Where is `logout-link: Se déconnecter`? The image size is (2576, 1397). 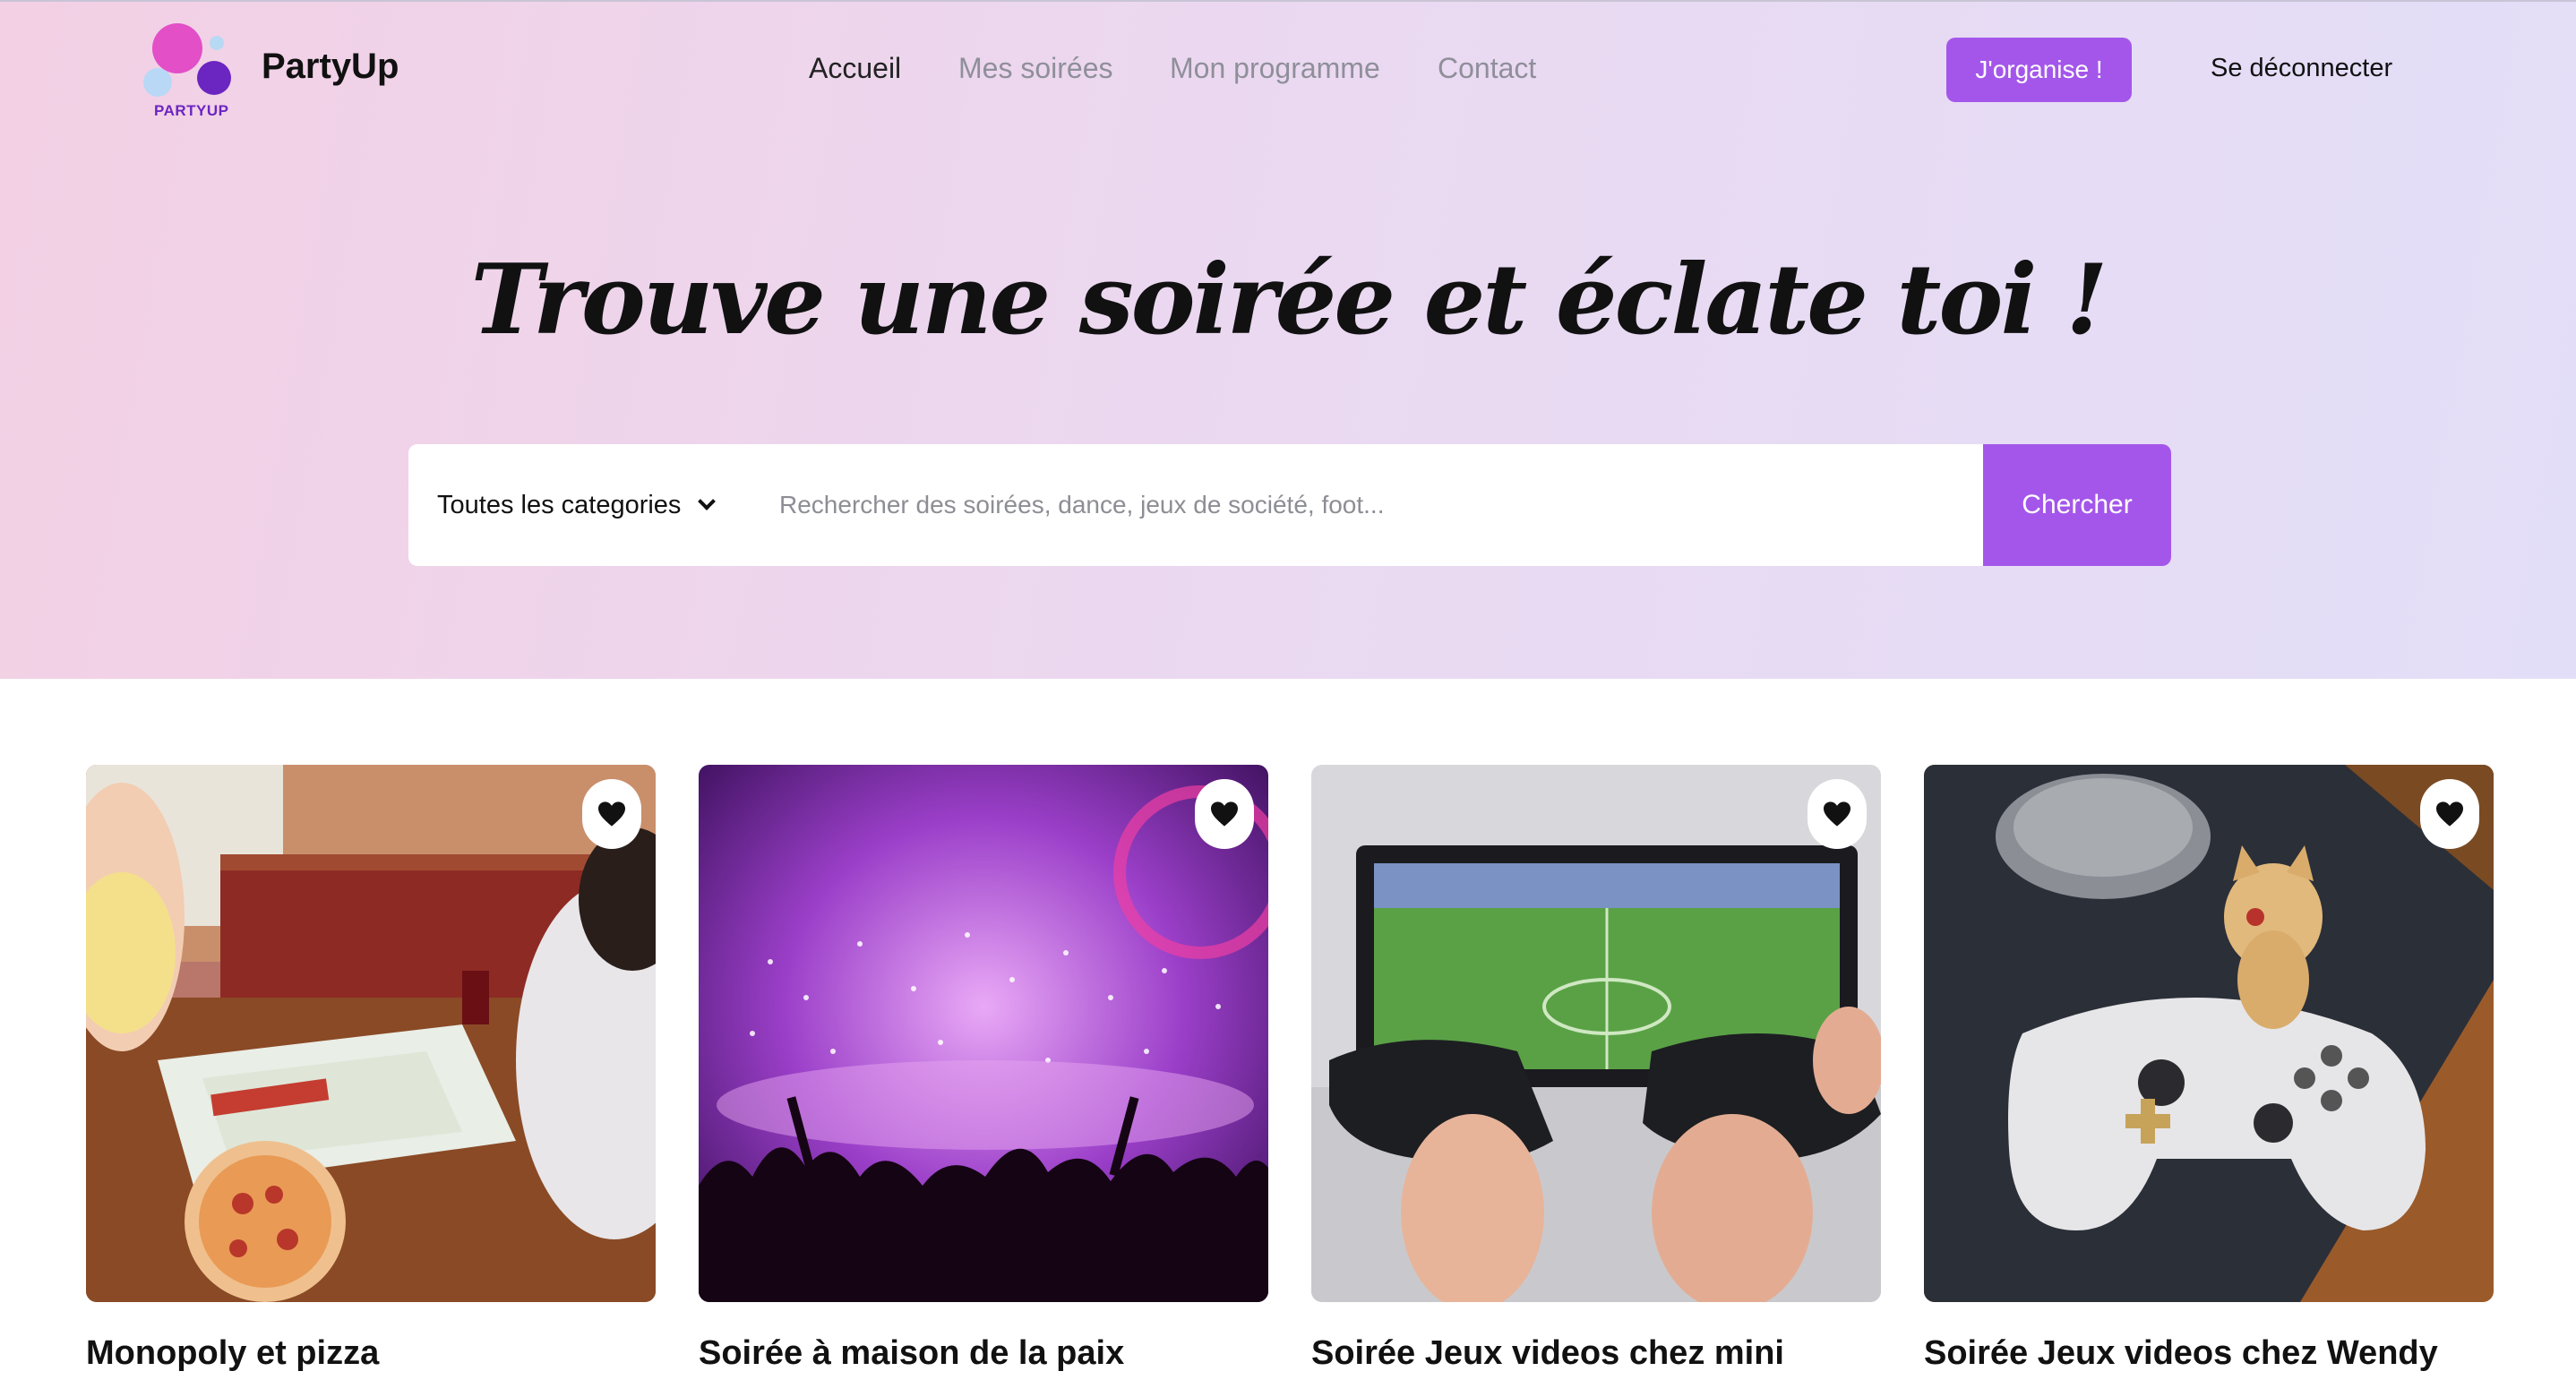
logout-link: Se déconnecter is located at coordinates (2301, 68).